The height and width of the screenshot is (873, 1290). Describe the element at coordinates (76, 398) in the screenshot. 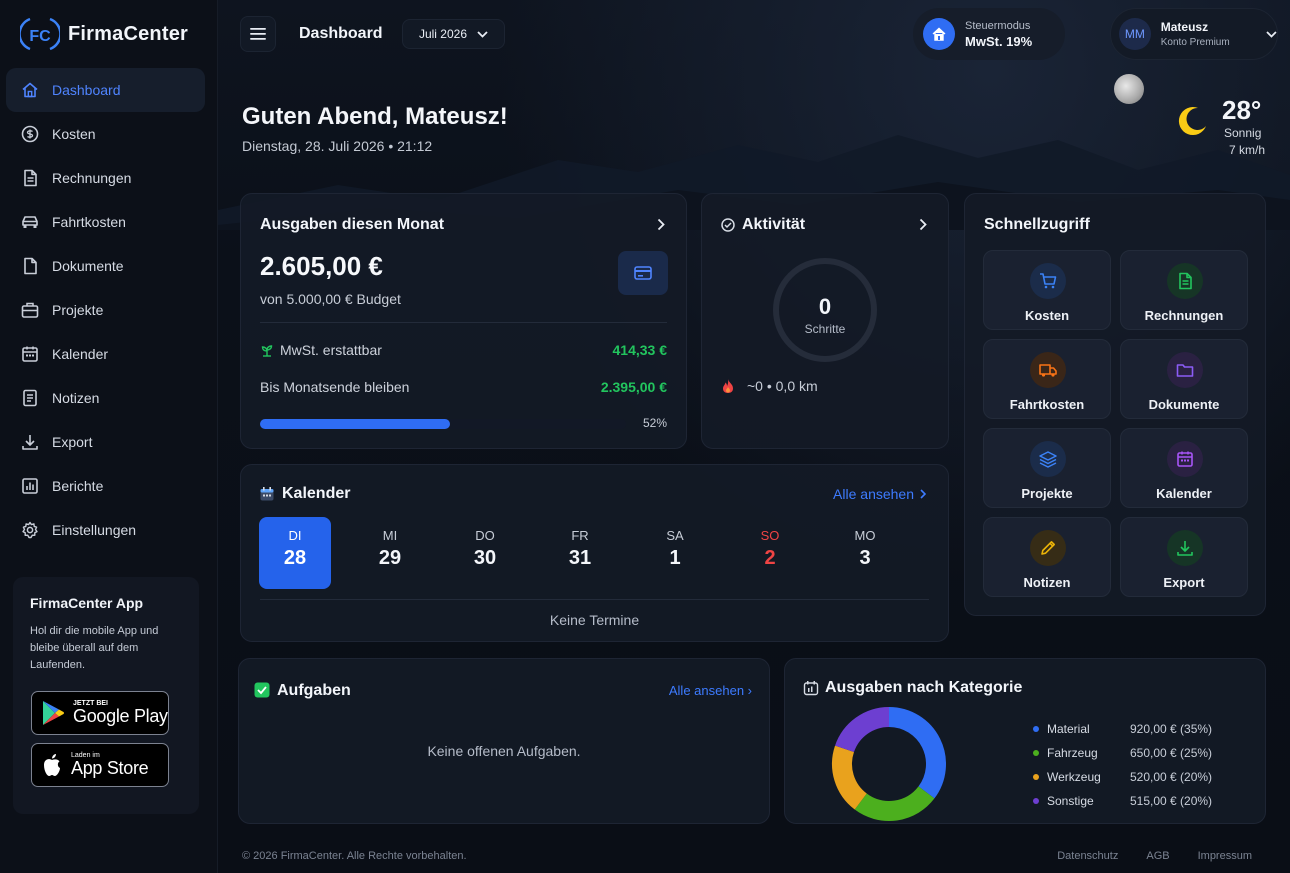

I see `sidebar-item-label: Notizen` at that location.